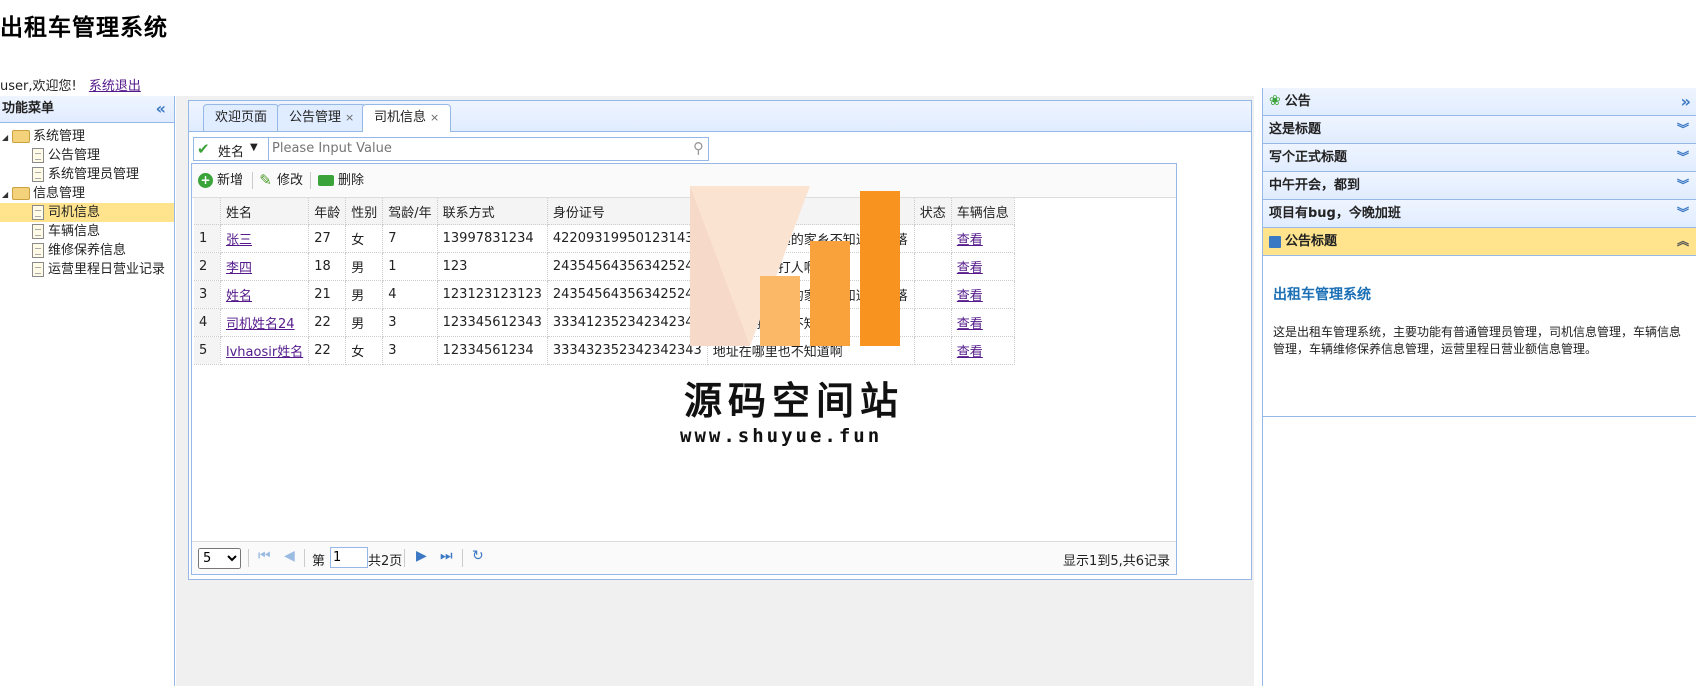  I want to click on notice-item-open: 公告标题 ︽, so click(1479, 242).